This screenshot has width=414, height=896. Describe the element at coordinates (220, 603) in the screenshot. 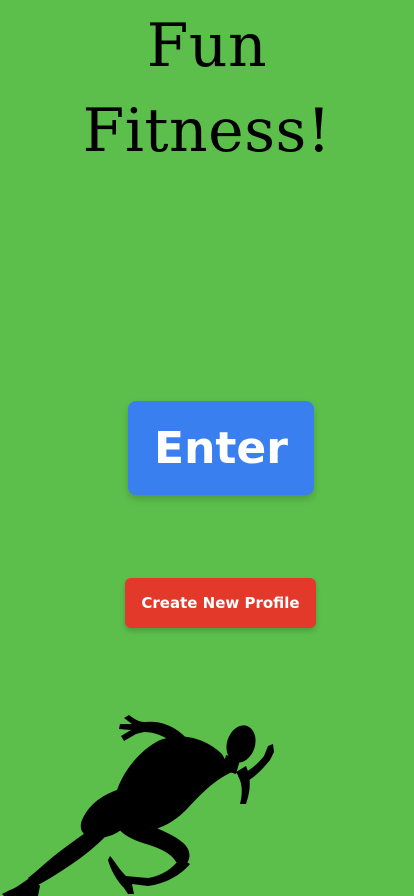

I see `create-new-profile-button: Create New Profile` at that location.